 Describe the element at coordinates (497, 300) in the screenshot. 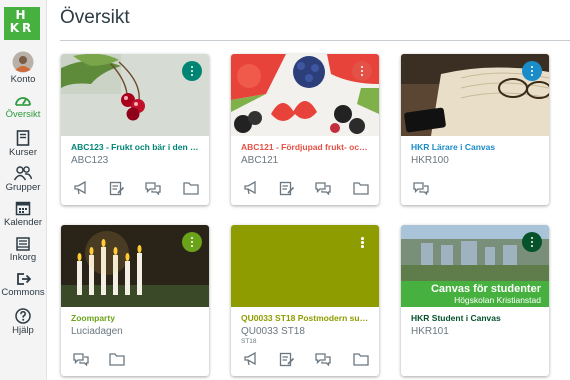

I see `banner-subtitle: Högskolan Kristianstad` at that location.